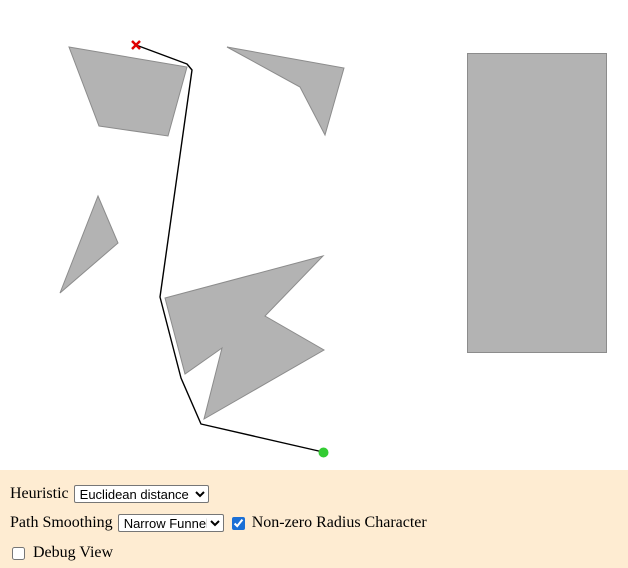 The height and width of the screenshot is (568, 628). What do you see at coordinates (61, 522) in the screenshot?
I see `path-smoothing-label: Path Smoothing` at bounding box center [61, 522].